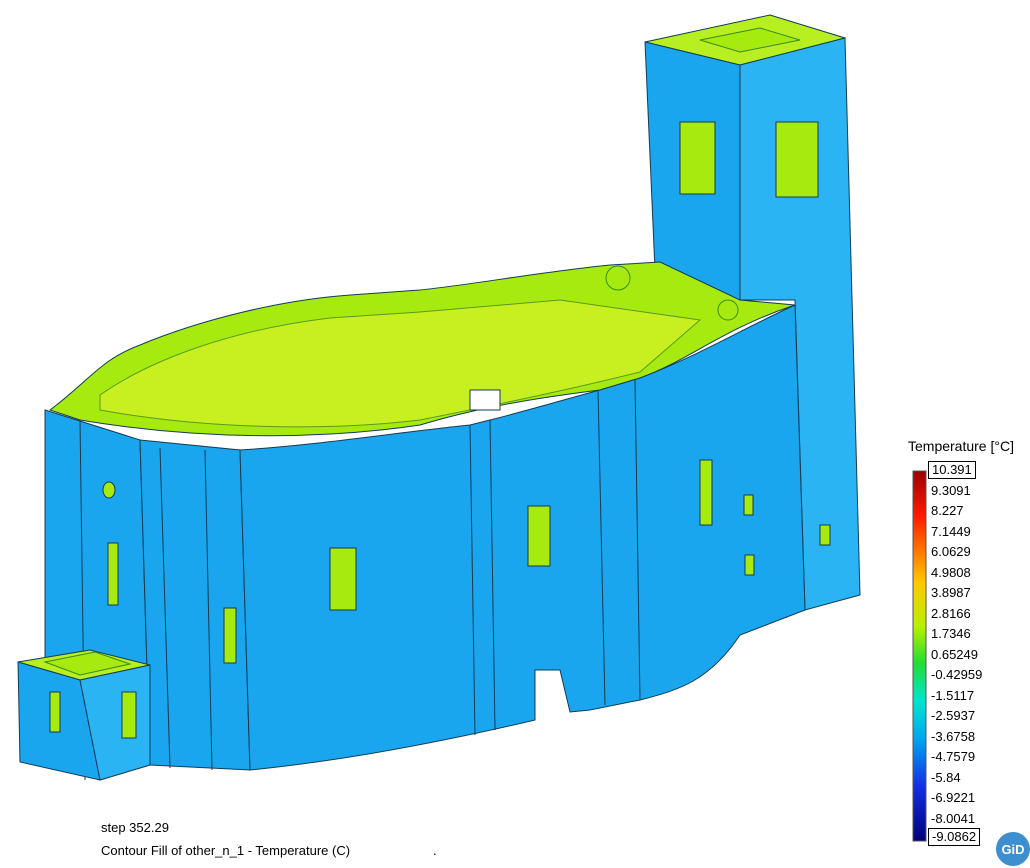 The height and width of the screenshot is (868, 1030). What do you see at coordinates (135, 827) in the screenshot?
I see `step-label: step 352.29` at bounding box center [135, 827].